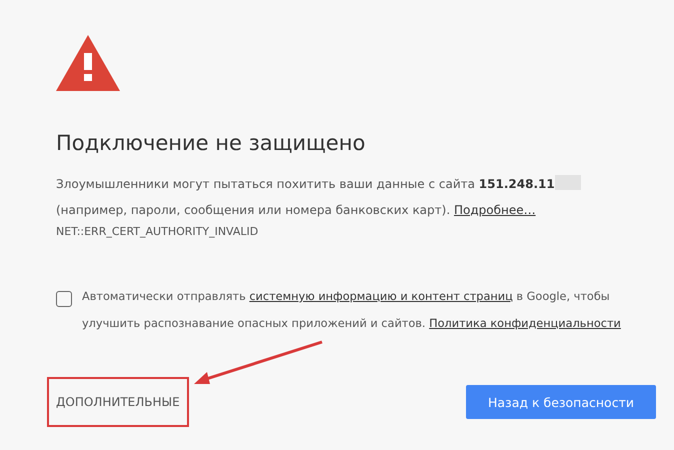 The image size is (674, 450). What do you see at coordinates (211, 143) in the screenshot?
I see `page-heading: Подключение не защищено` at bounding box center [211, 143].